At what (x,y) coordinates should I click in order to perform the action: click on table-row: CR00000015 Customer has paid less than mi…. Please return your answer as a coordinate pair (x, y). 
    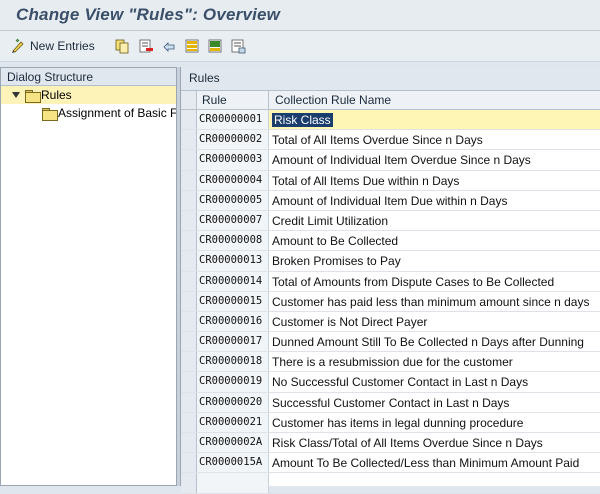
    Looking at the image, I should click on (390, 301).